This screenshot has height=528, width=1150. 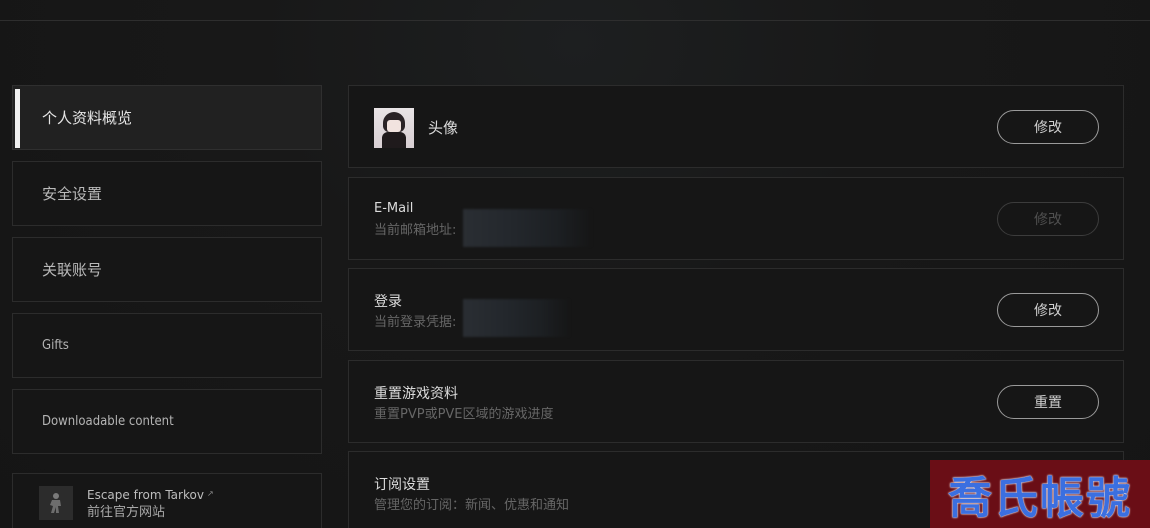 What do you see at coordinates (394, 128) in the screenshot?
I see `avatar` at bounding box center [394, 128].